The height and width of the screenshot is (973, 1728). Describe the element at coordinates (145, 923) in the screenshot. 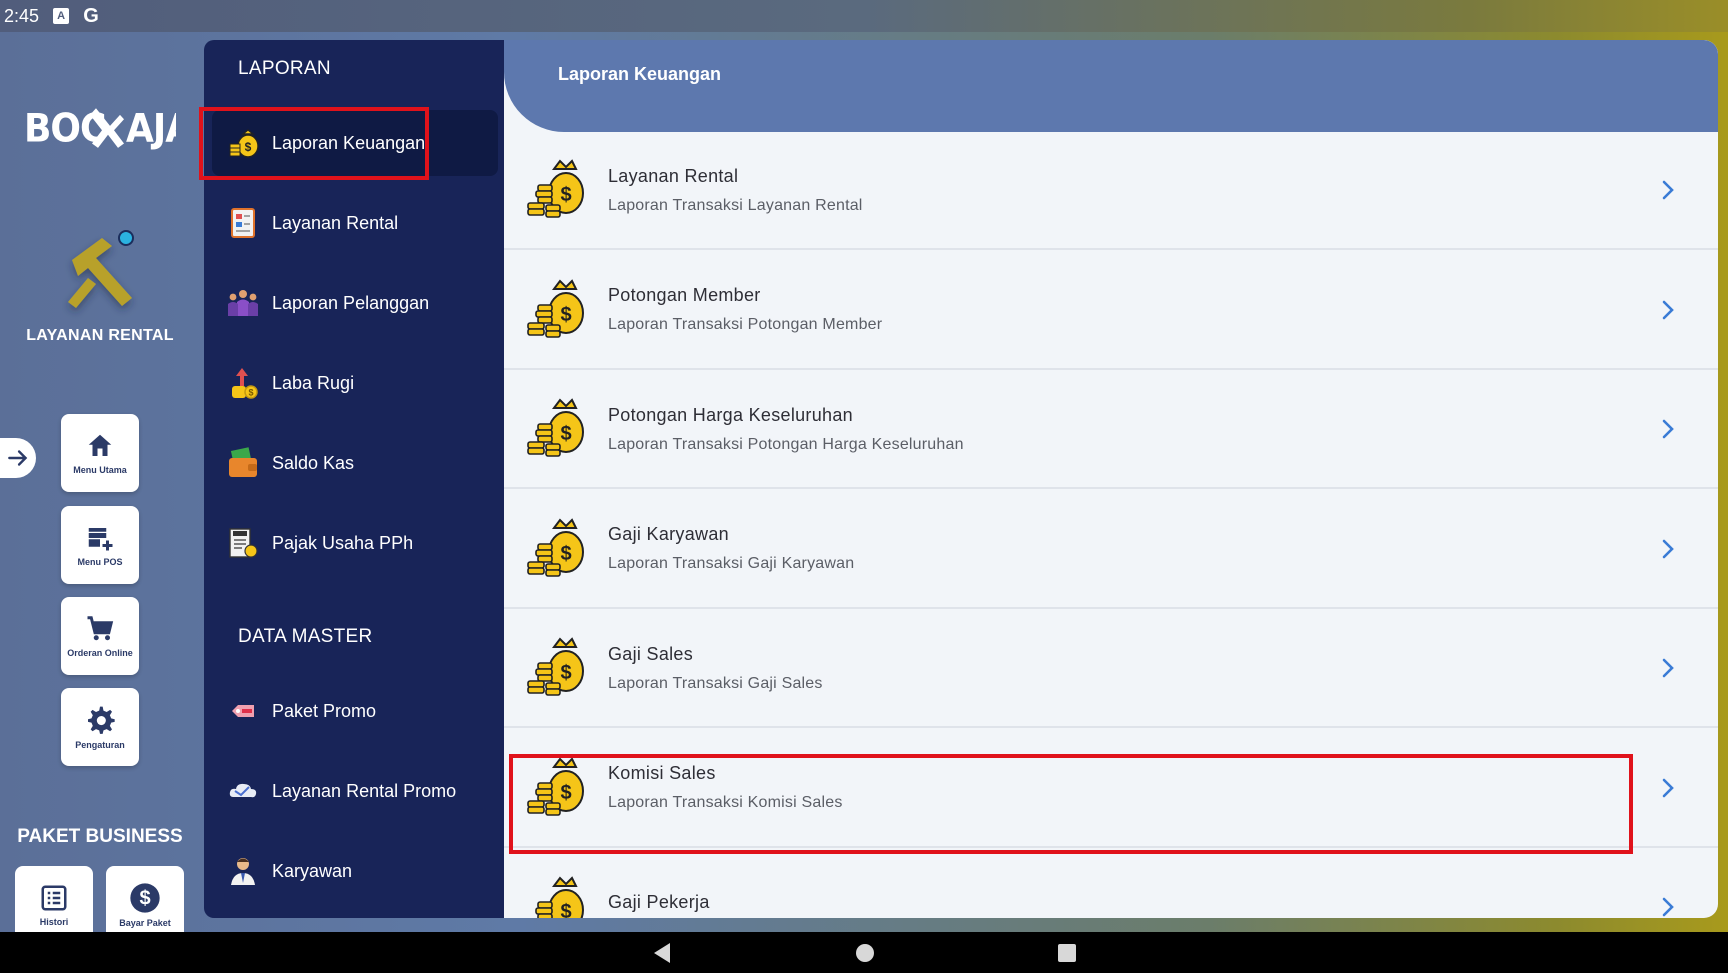

I see `bayar-paket-label: Bayar Paket` at that location.